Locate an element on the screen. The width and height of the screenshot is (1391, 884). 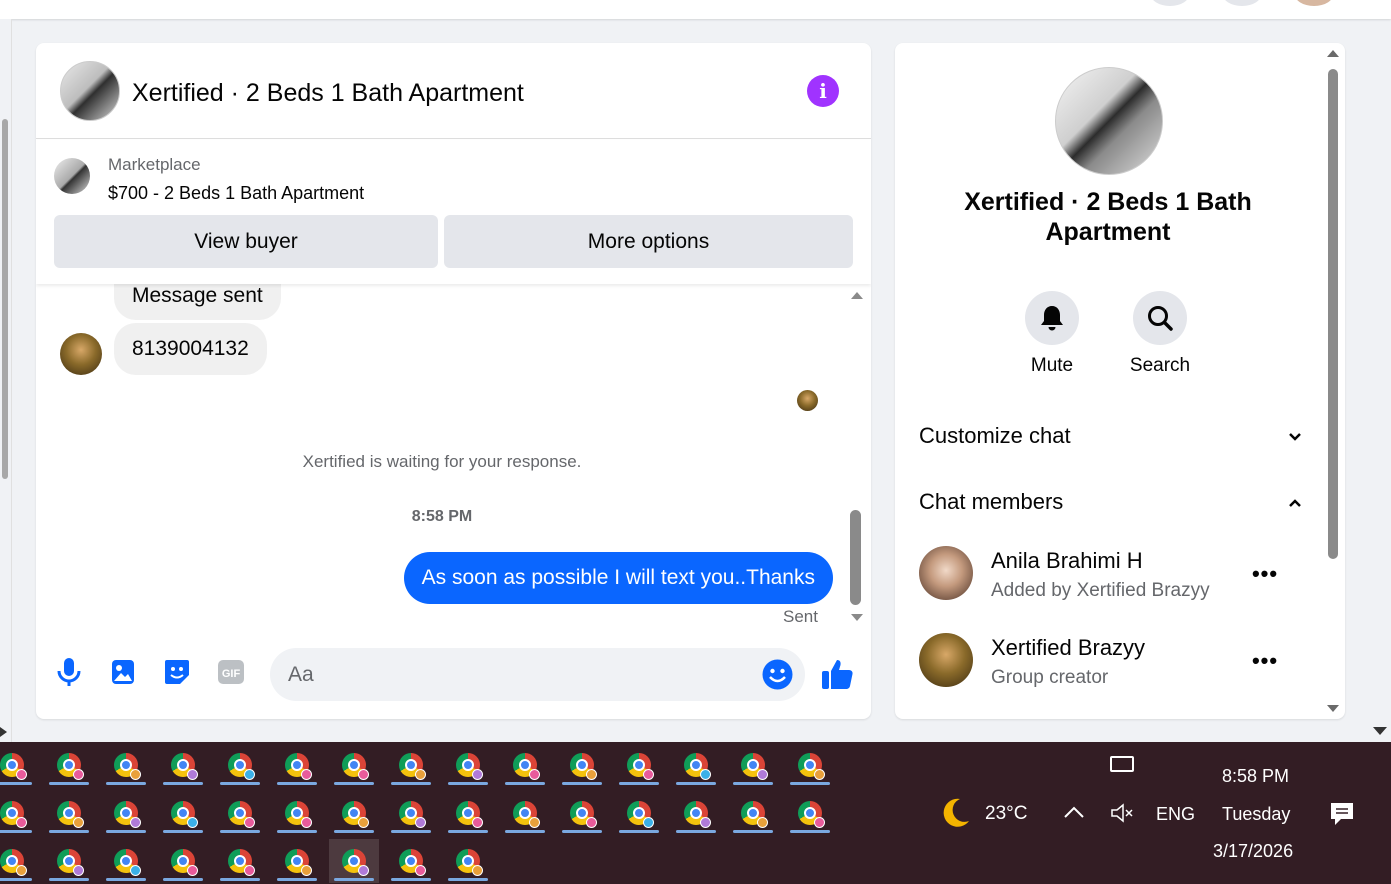
listing-title: $700 - 2 Beds 1 Bath Apartment is located at coordinates (236, 193).